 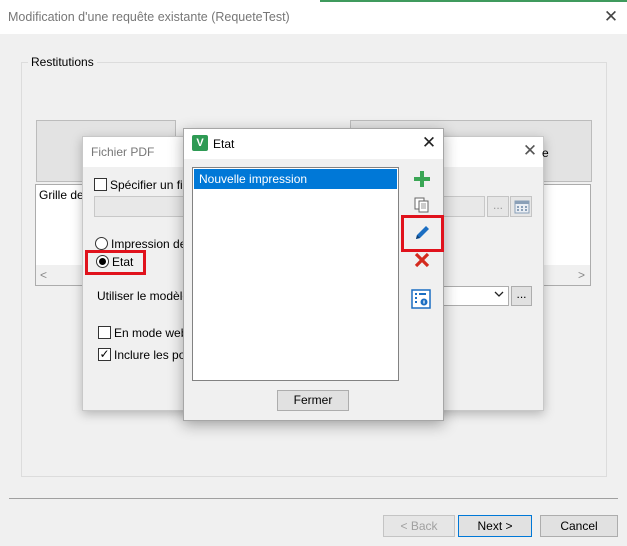 What do you see at coordinates (295, 274) in the screenshot?
I see `etat-list` at bounding box center [295, 274].